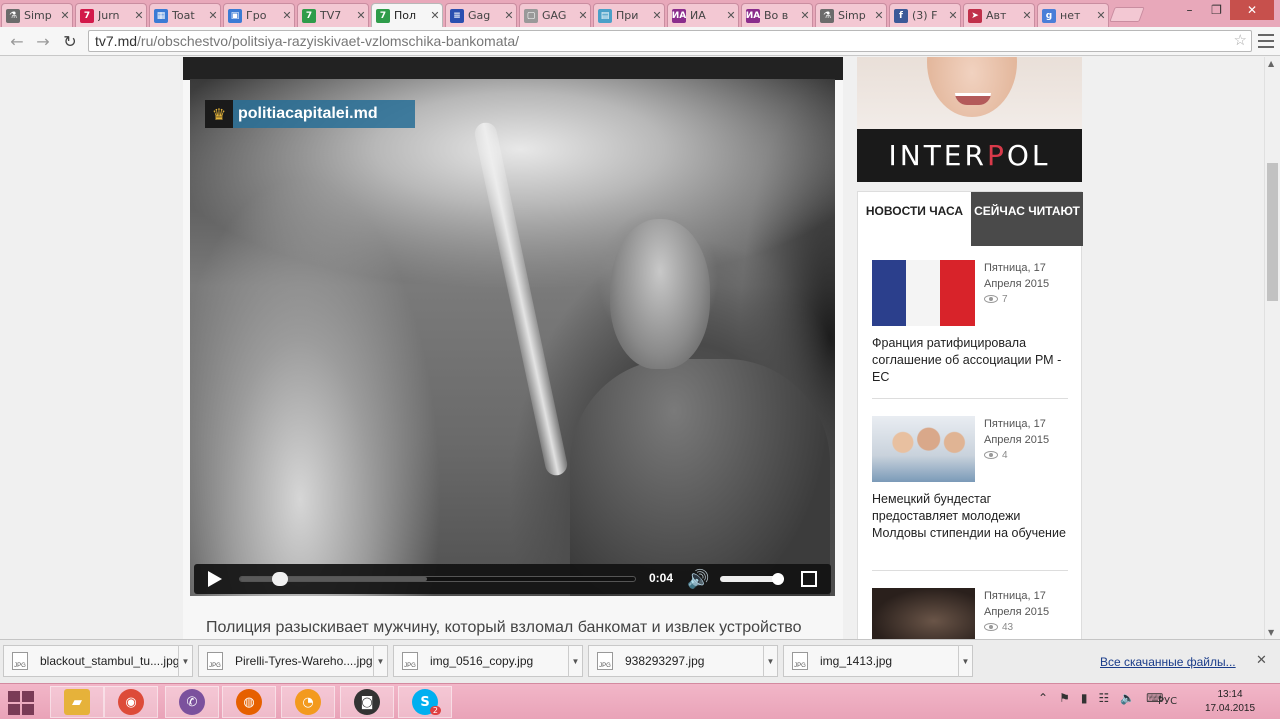  I want to click on reload-icon: ↻, so click(70, 41).